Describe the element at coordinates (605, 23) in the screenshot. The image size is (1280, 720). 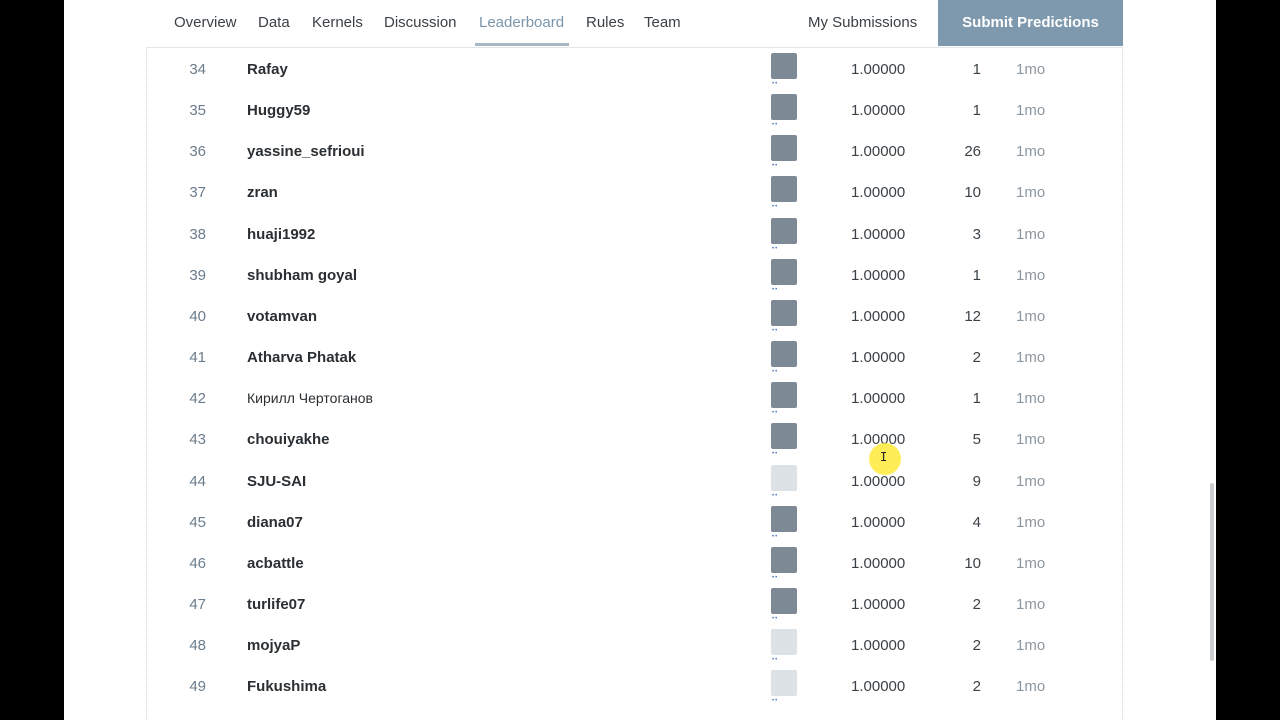
I see `tab-rules: Rules` at that location.